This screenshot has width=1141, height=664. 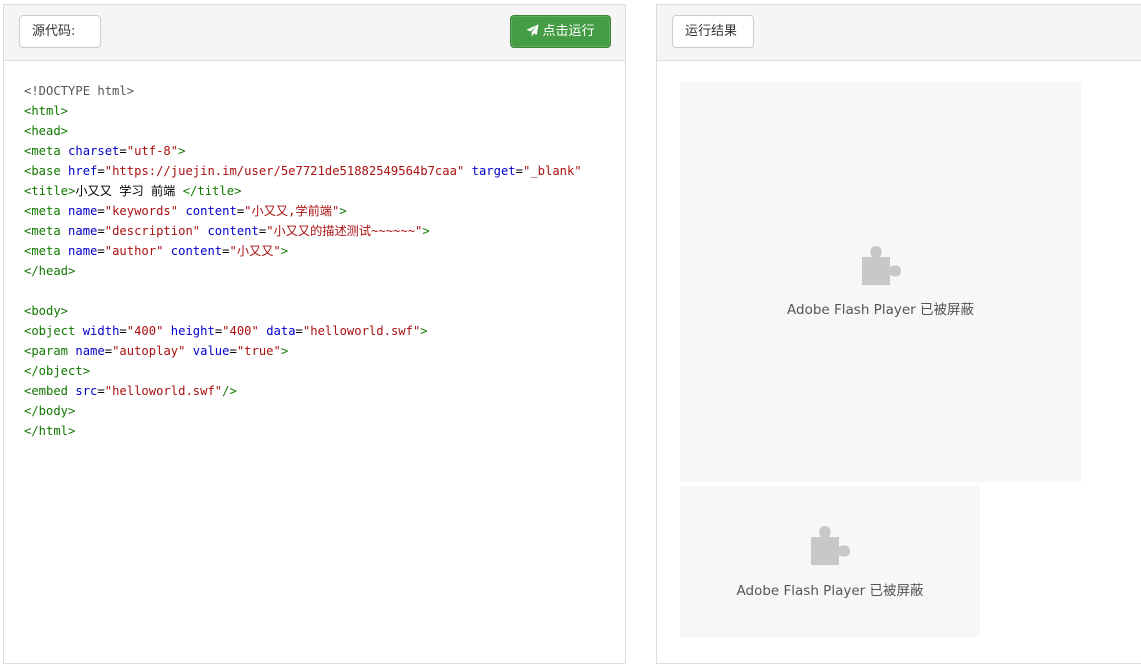 I want to click on code-token-tag: <head>, so click(x=46, y=131).